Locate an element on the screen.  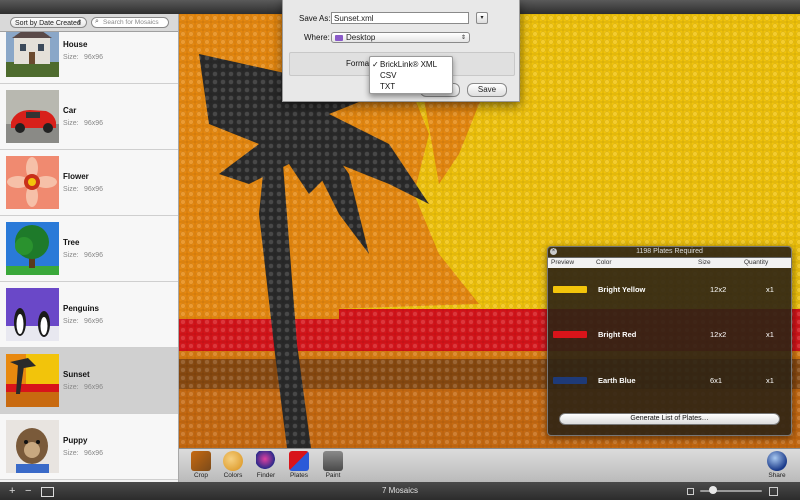
puppy-thumbnail is located at coordinates (32, 446).